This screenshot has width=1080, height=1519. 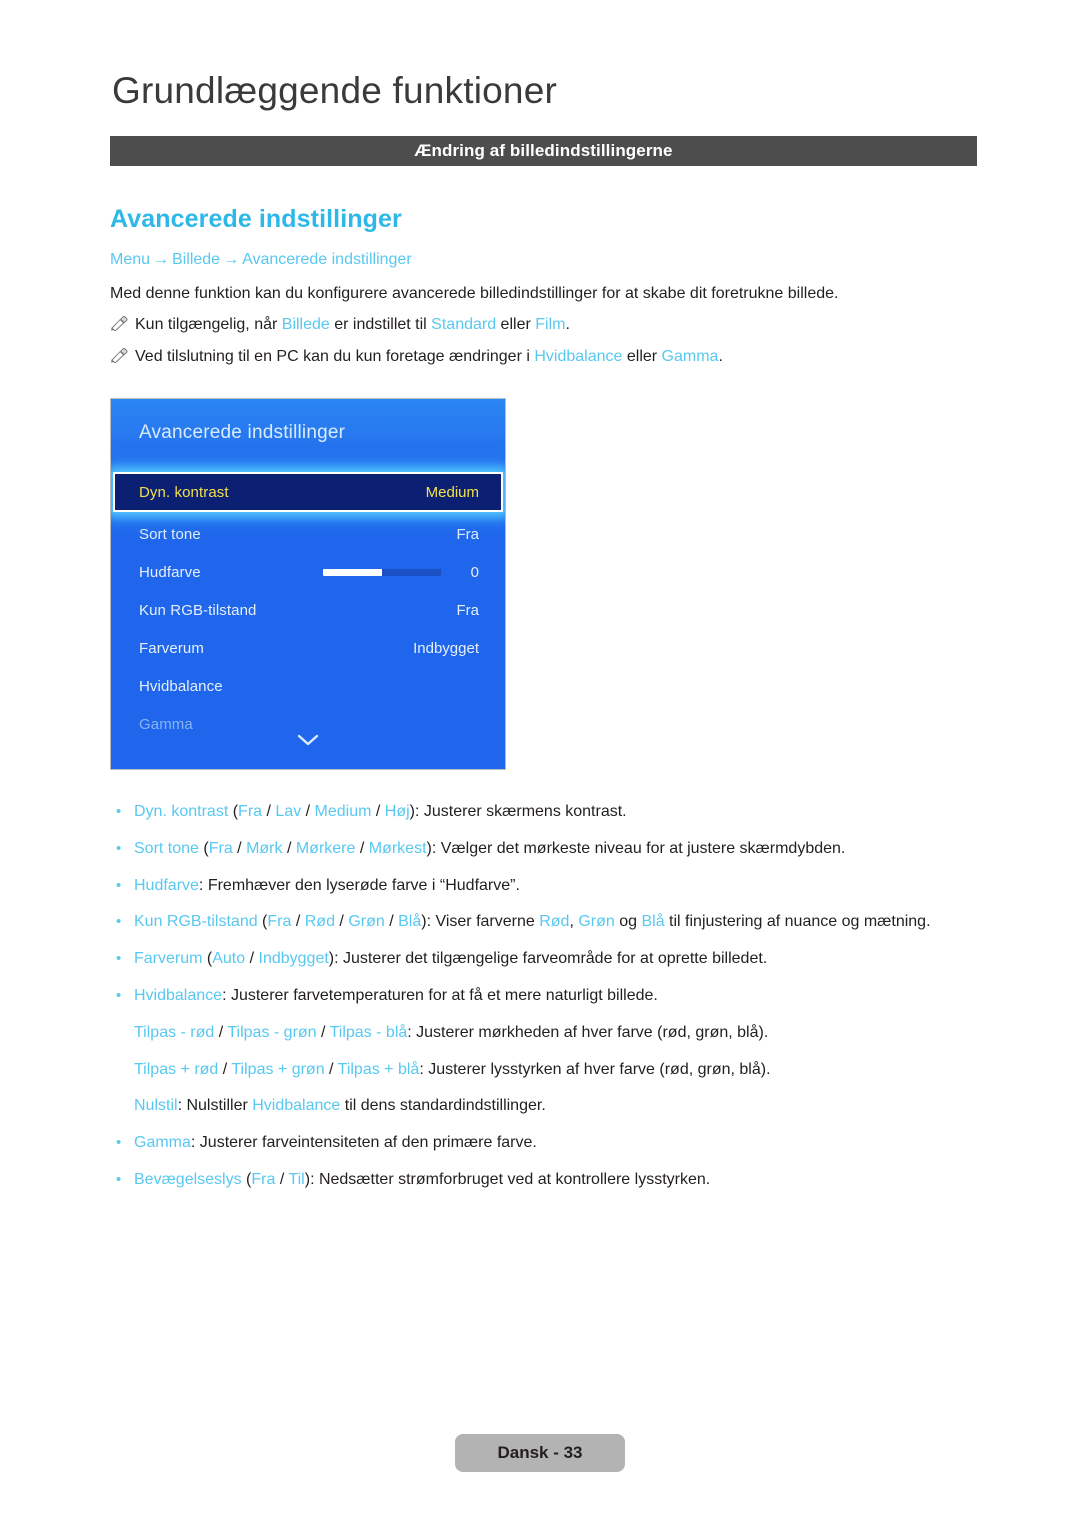 I want to click on tv-menu-item-label: Hudfarve, so click(x=170, y=572).